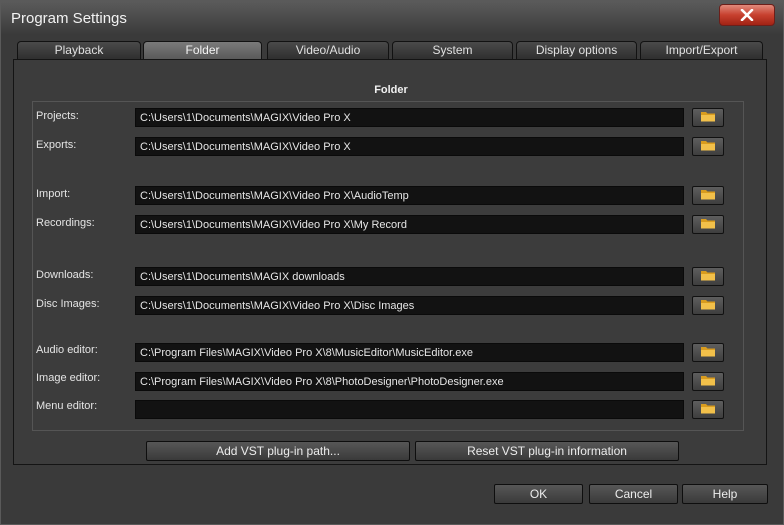 This screenshot has width=784, height=525. I want to click on menu-editor-label: Menu editor:, so click(67, 406).